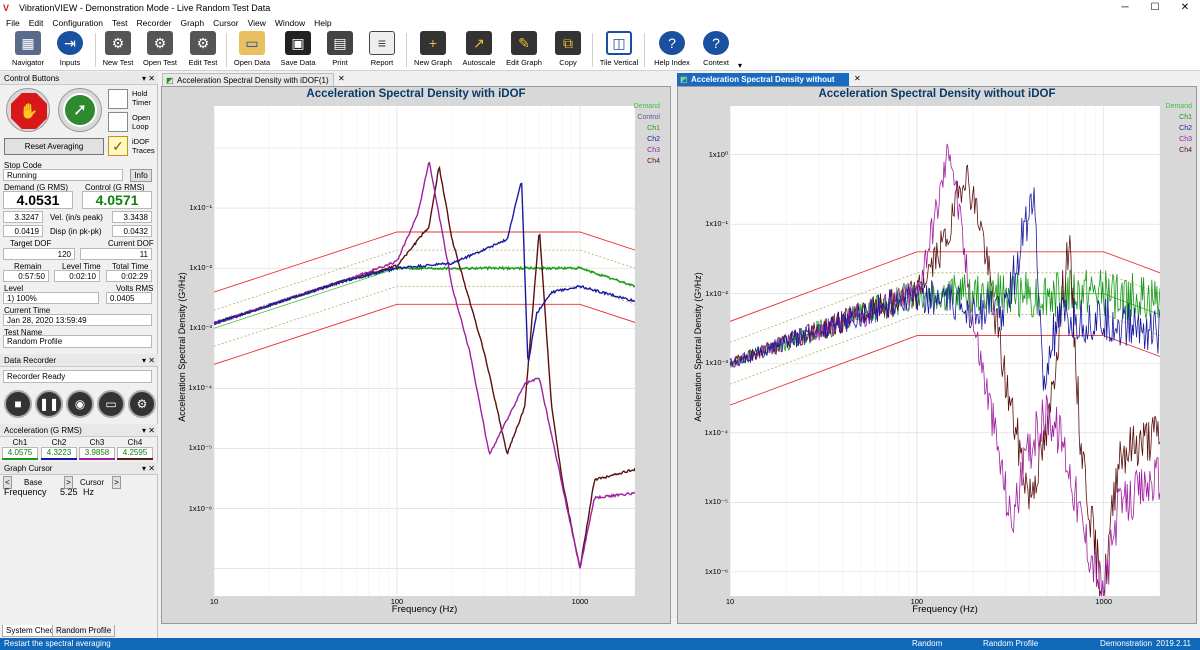  What do you see at coordinates (716, 502) in the screenshot?
I see `y-tick-label: 1x10⁻⁵` at bounding box center [716, 502].